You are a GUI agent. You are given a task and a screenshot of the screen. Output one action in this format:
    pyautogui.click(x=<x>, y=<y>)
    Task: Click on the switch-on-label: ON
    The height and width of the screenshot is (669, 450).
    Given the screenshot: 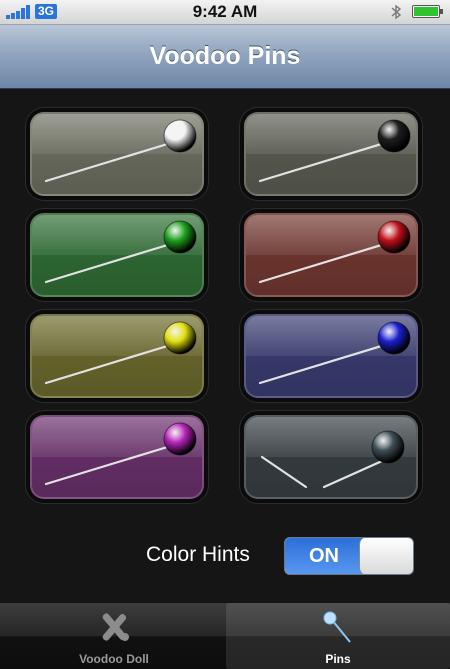 What is the action you would take?
    pyautogui.click(x=324, y=556)
    